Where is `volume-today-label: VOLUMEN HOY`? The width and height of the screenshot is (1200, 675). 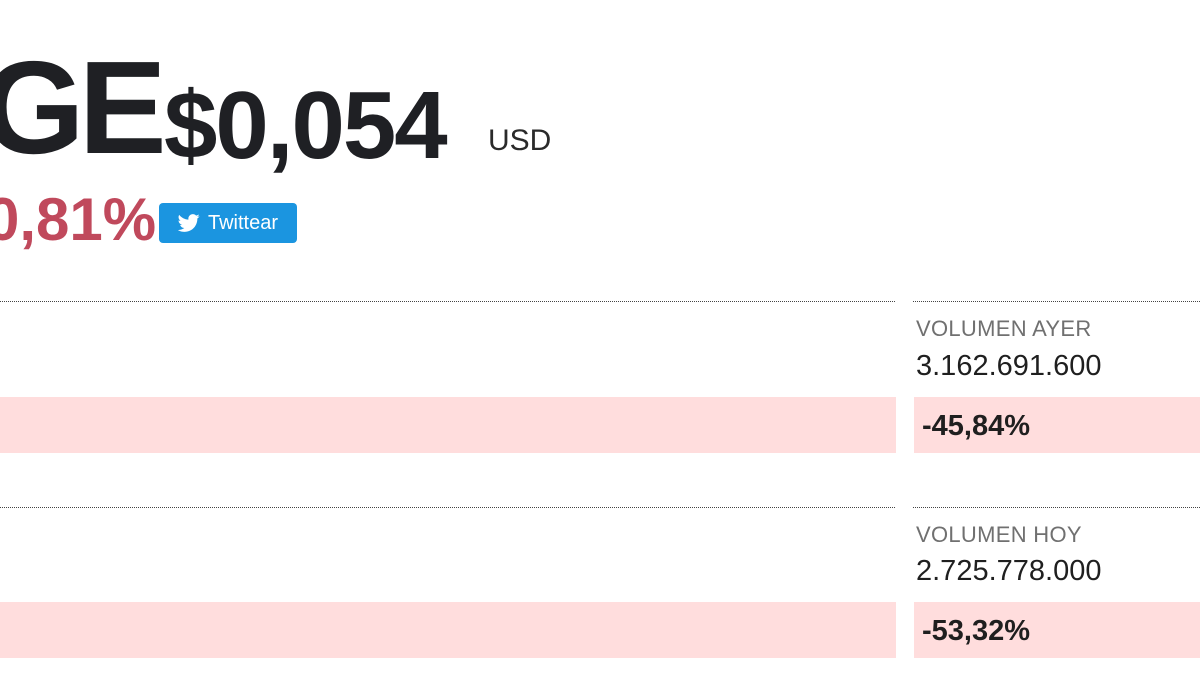 volume-today-label: VOLUMEN HOY is located at coordinates (999, 534).